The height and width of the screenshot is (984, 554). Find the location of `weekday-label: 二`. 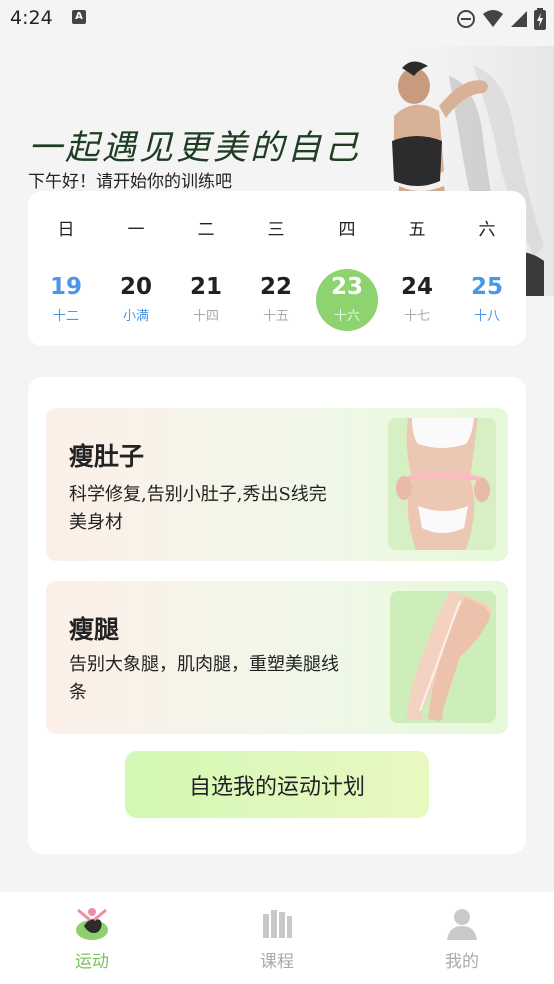

weekday-label: 二 is located at coordinates (206, 230).